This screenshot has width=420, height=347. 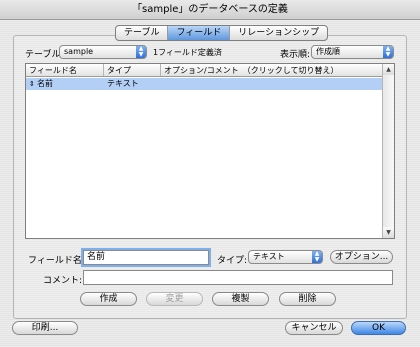 I want to click on delete-button: 削除, so click(x=307, y=299).